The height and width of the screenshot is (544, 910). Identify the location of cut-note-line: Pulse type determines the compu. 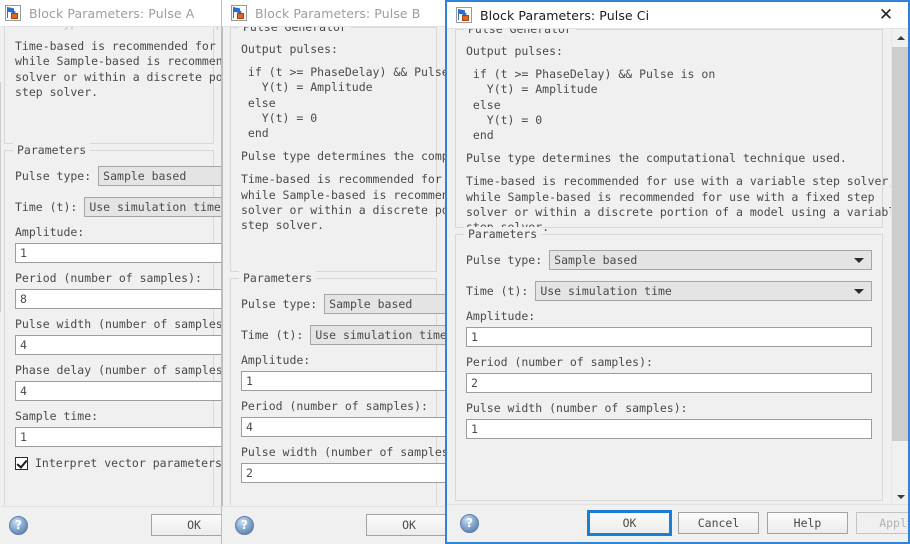
(118, 29).